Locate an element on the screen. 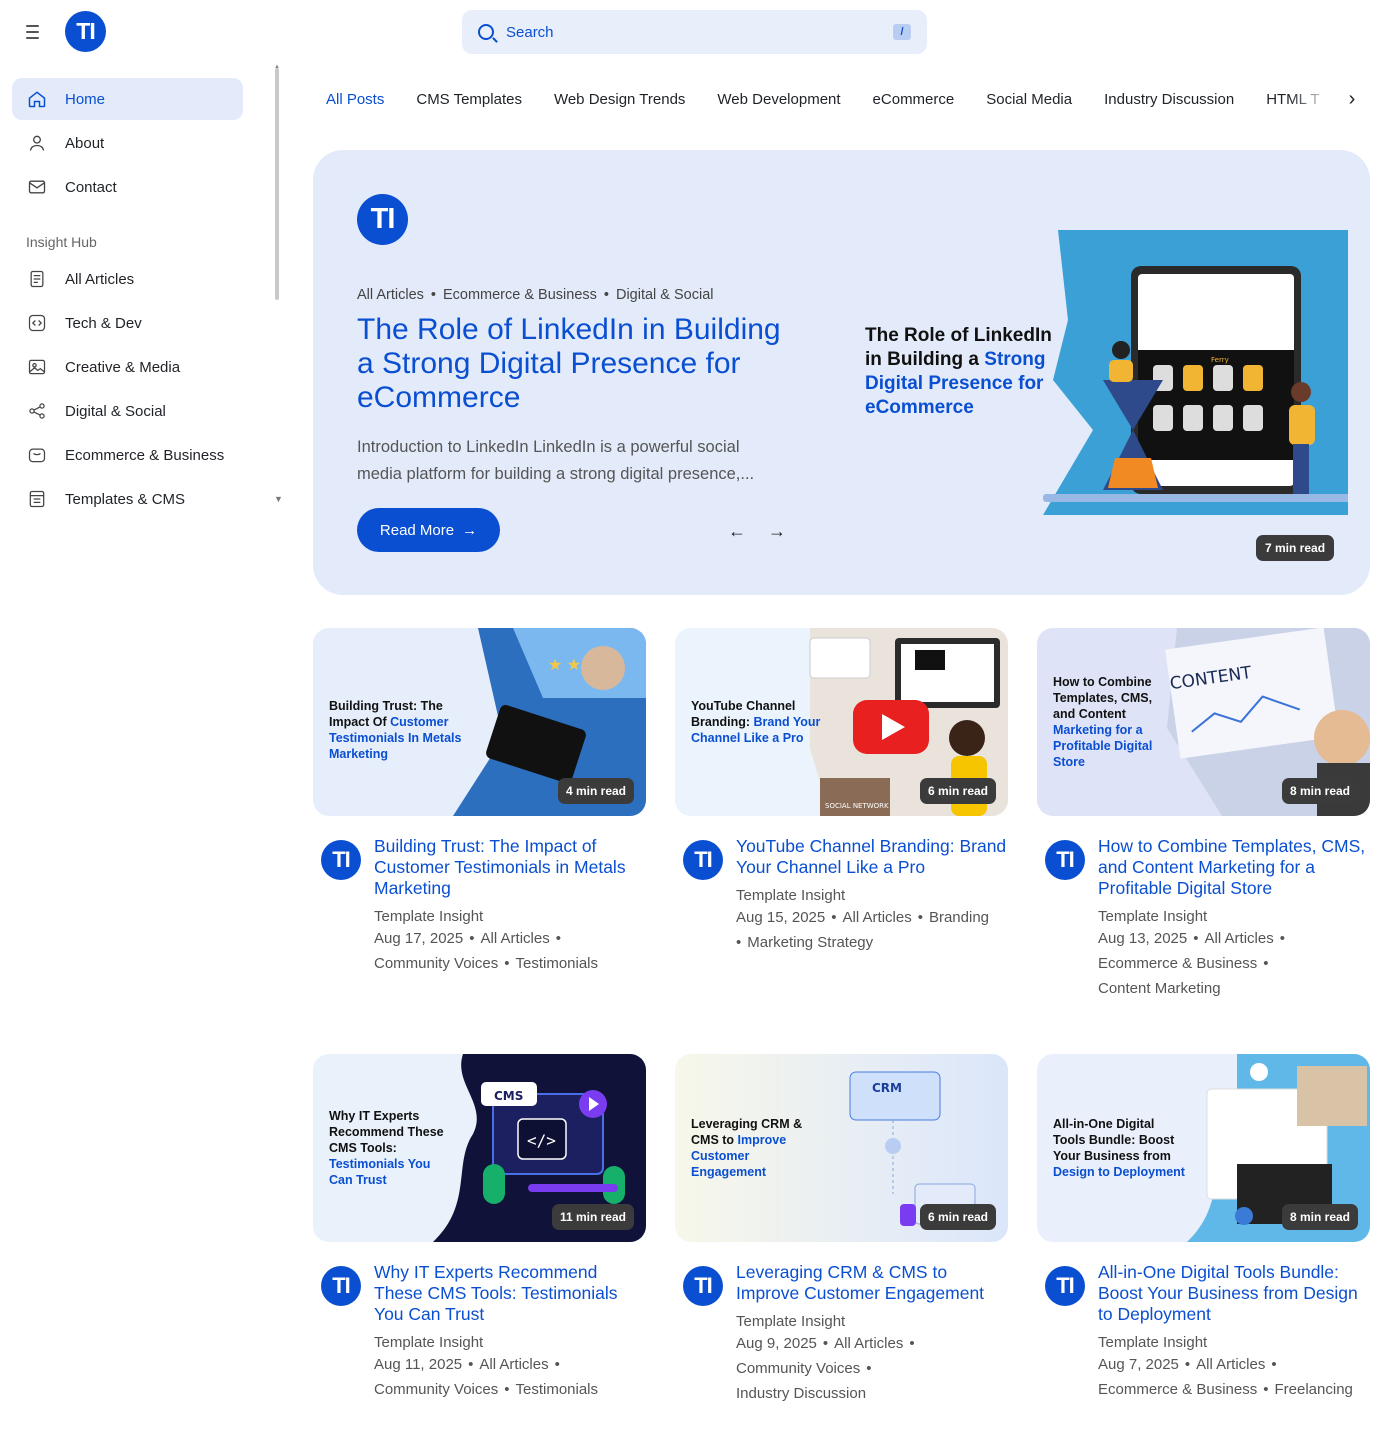 The width and height of the screenshot is (1400, 1431). menu-toggle-icon is located at coordinates (37, 32).